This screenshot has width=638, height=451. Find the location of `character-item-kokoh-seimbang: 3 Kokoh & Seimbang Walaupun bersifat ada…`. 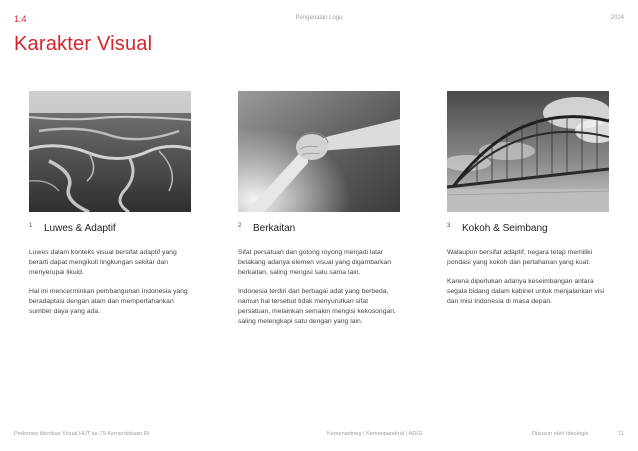

character-item-kokoh-seimbang: 3 Kokoh & Seimbang Walaupun bersifat ada… is located at coordinates (528, 204).